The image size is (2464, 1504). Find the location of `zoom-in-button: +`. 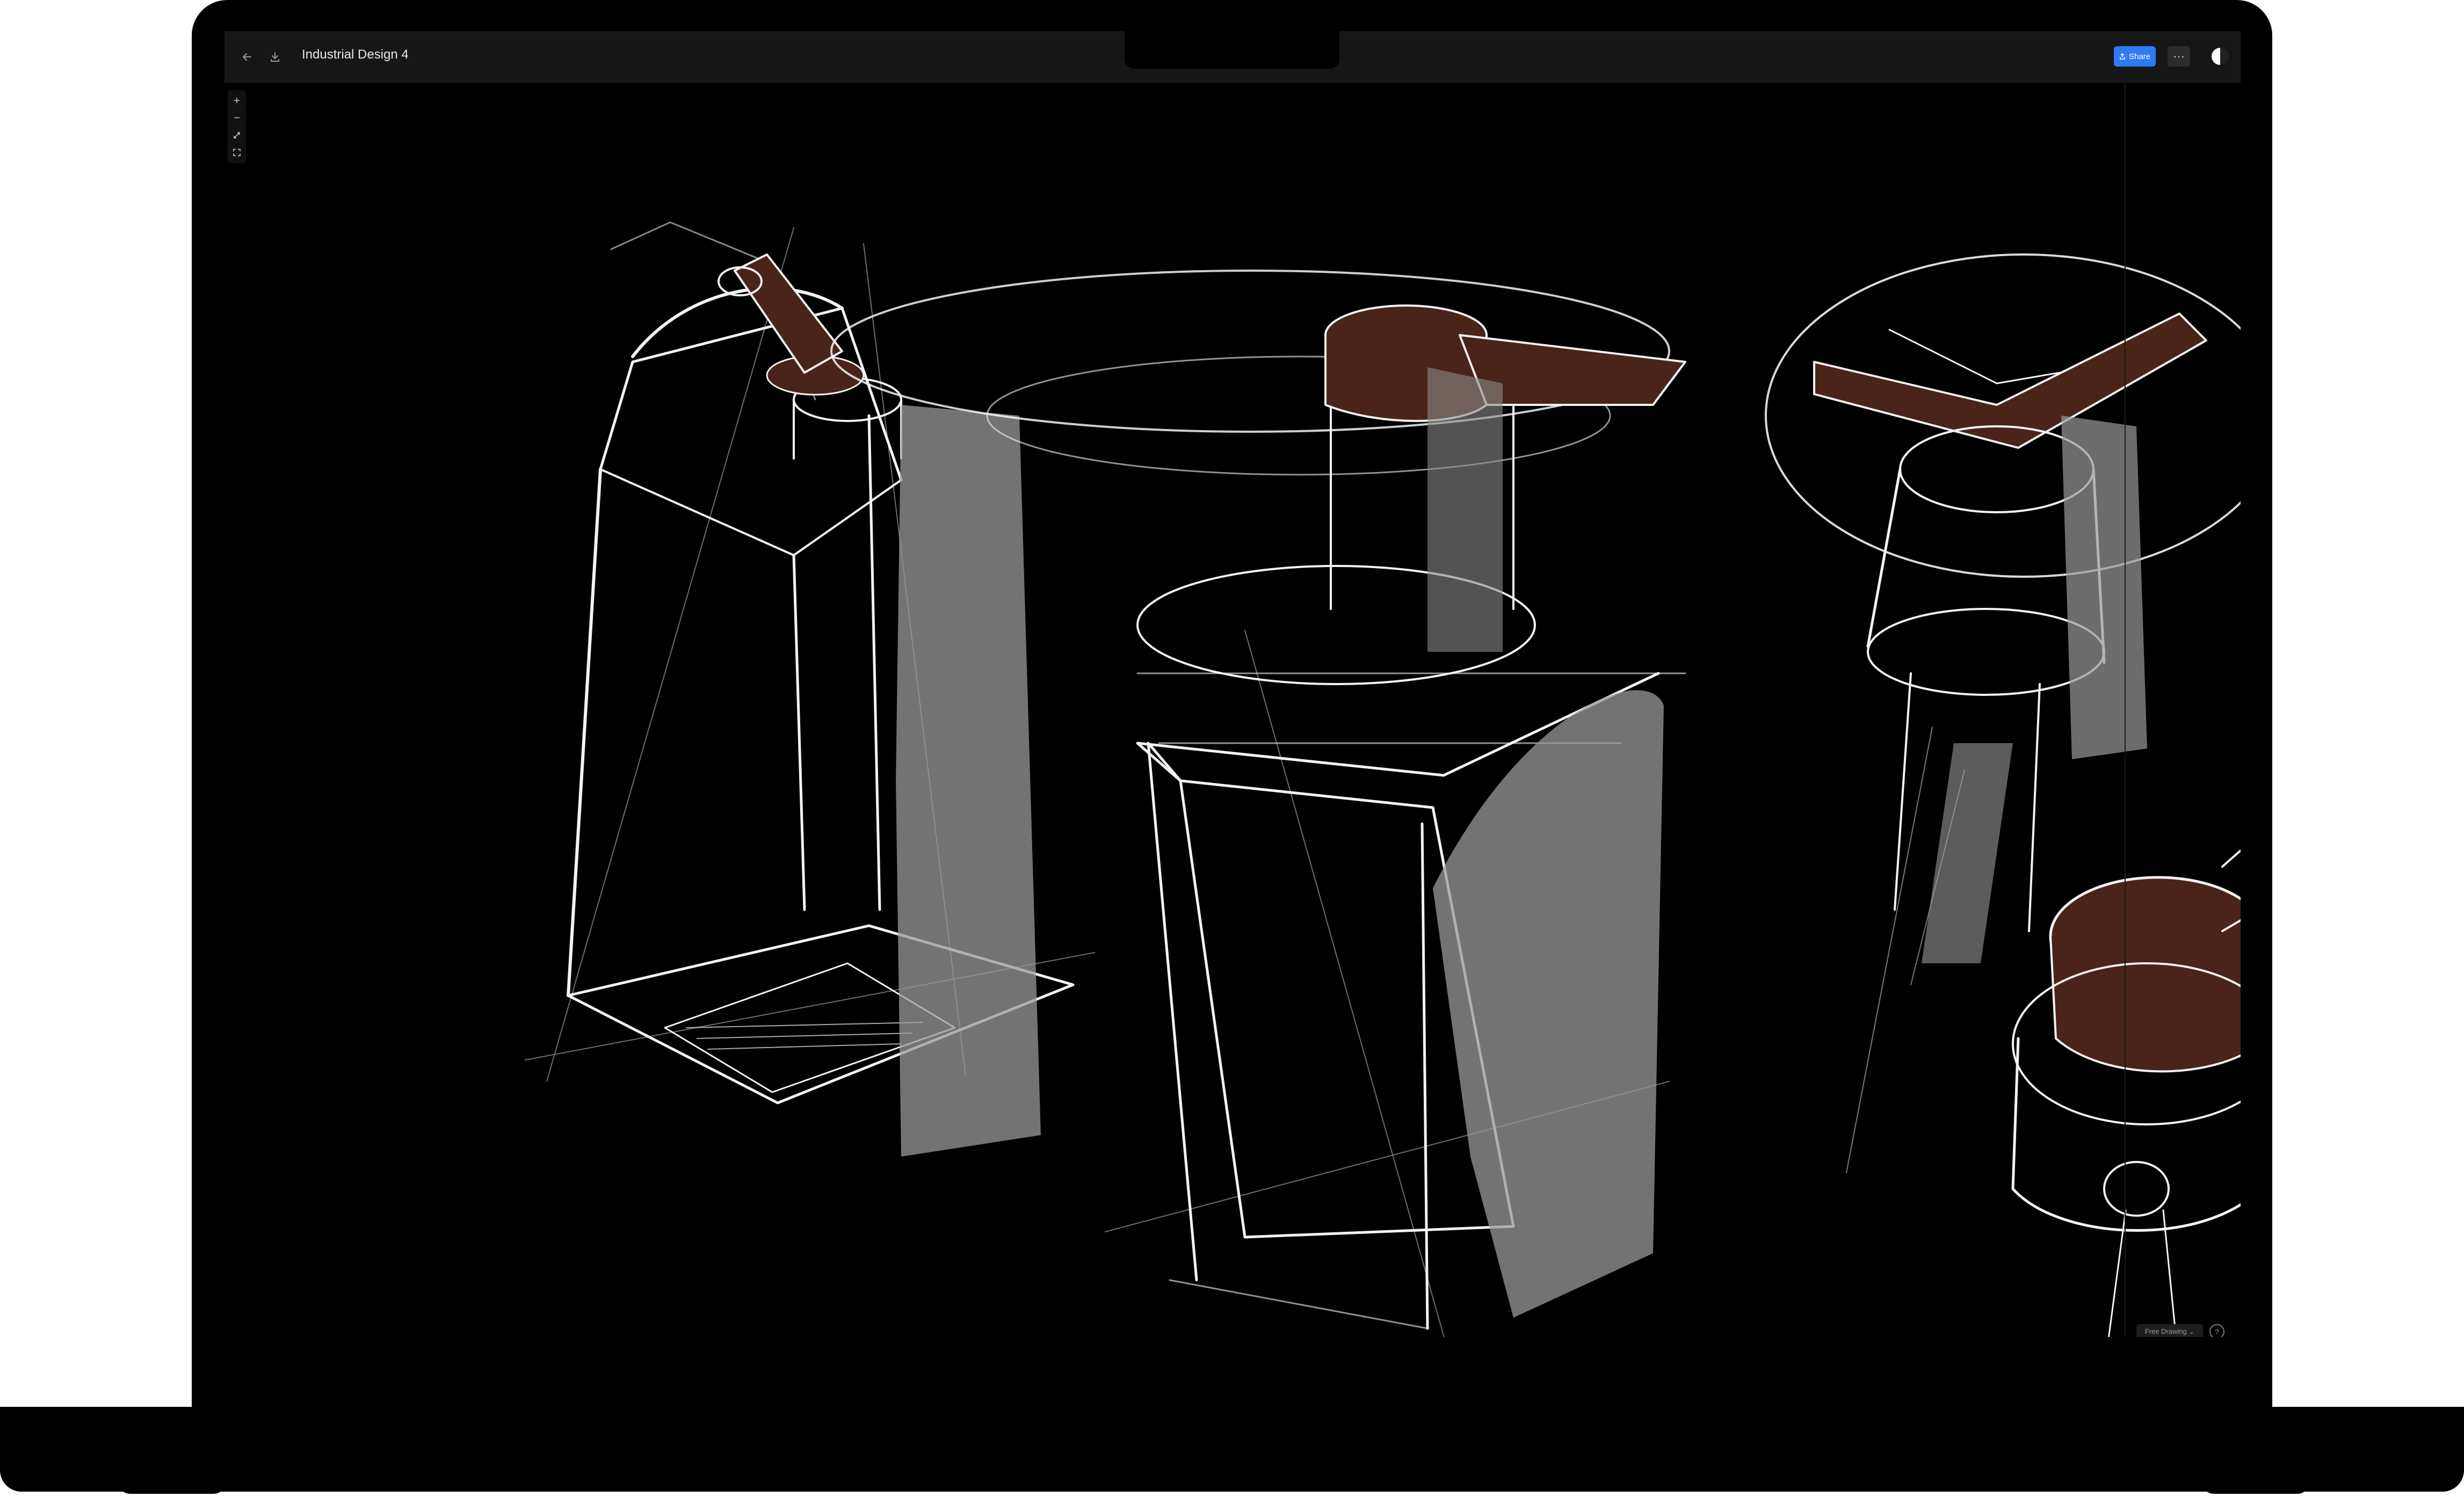

zoom-in-button: + is located at coordinates (237, 101).